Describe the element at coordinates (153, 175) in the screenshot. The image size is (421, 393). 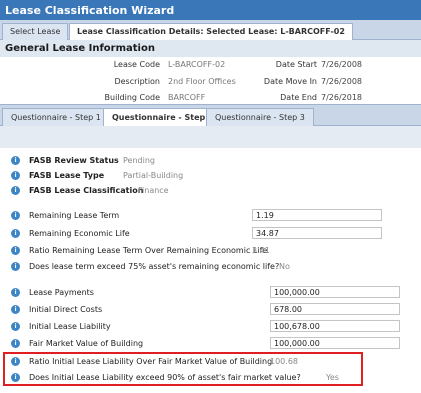
I see `fasb-lease-type-value: Partial-Building` at that location.